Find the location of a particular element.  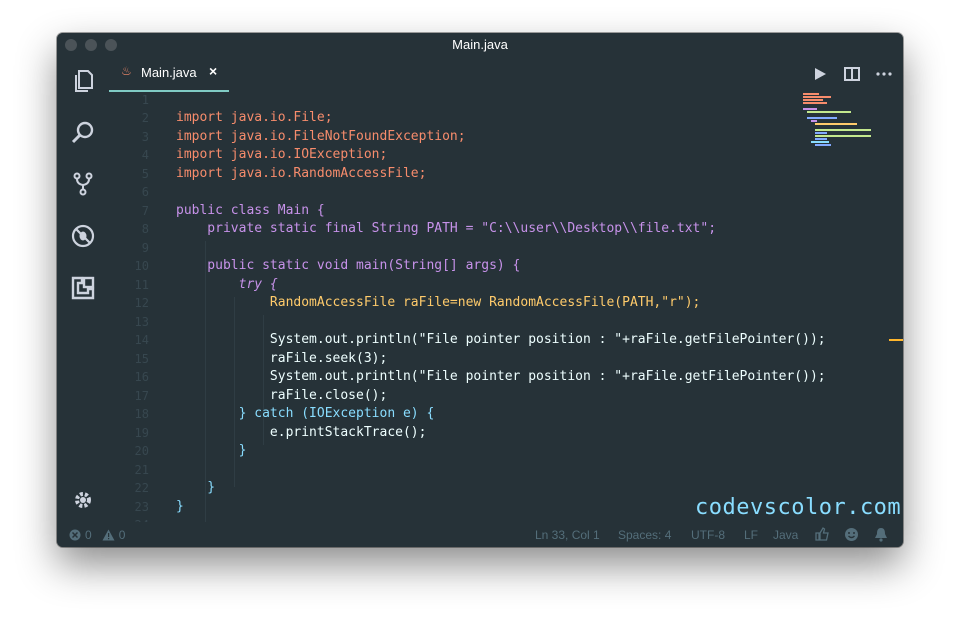

line-number: 21 is located at coordinates (141, 470).